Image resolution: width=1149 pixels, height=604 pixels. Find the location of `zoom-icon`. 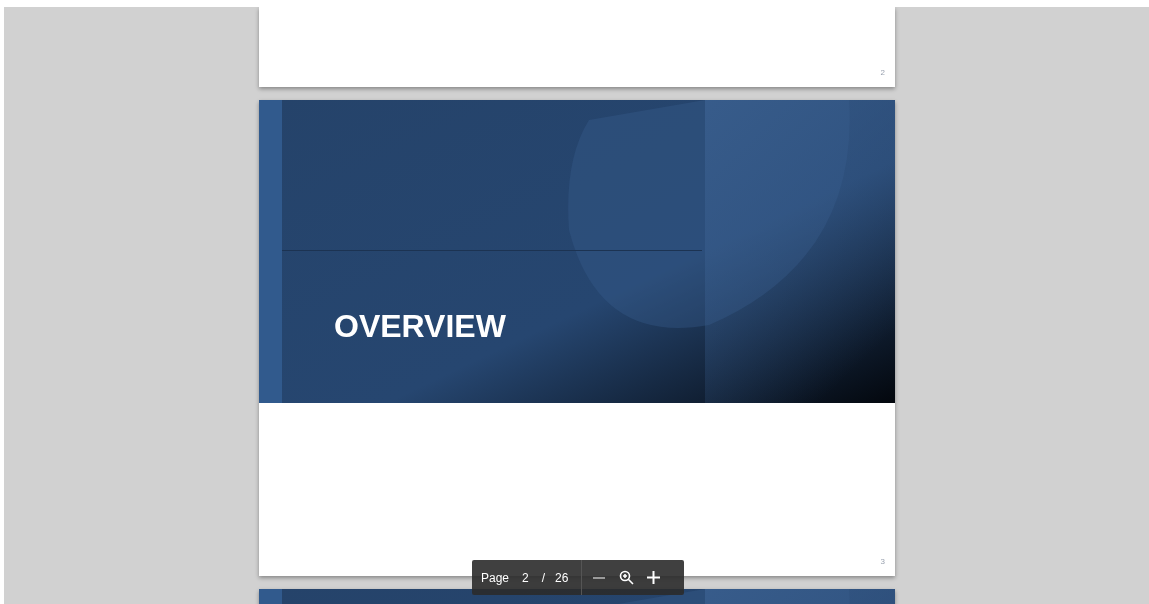

zoom-icon is located at coordinates (626, 577).